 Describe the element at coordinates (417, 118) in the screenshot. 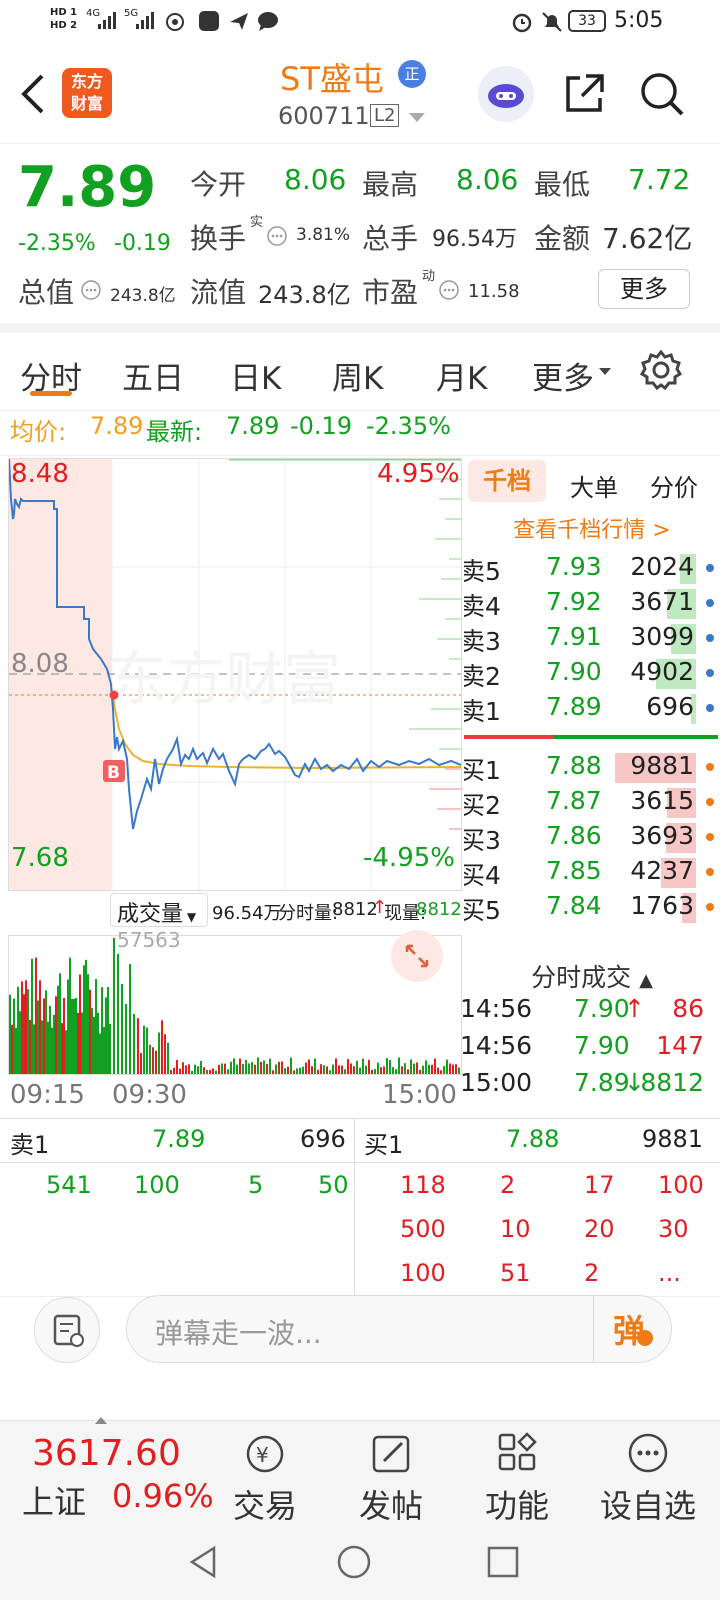

I see `dropdown-icon` at that location.